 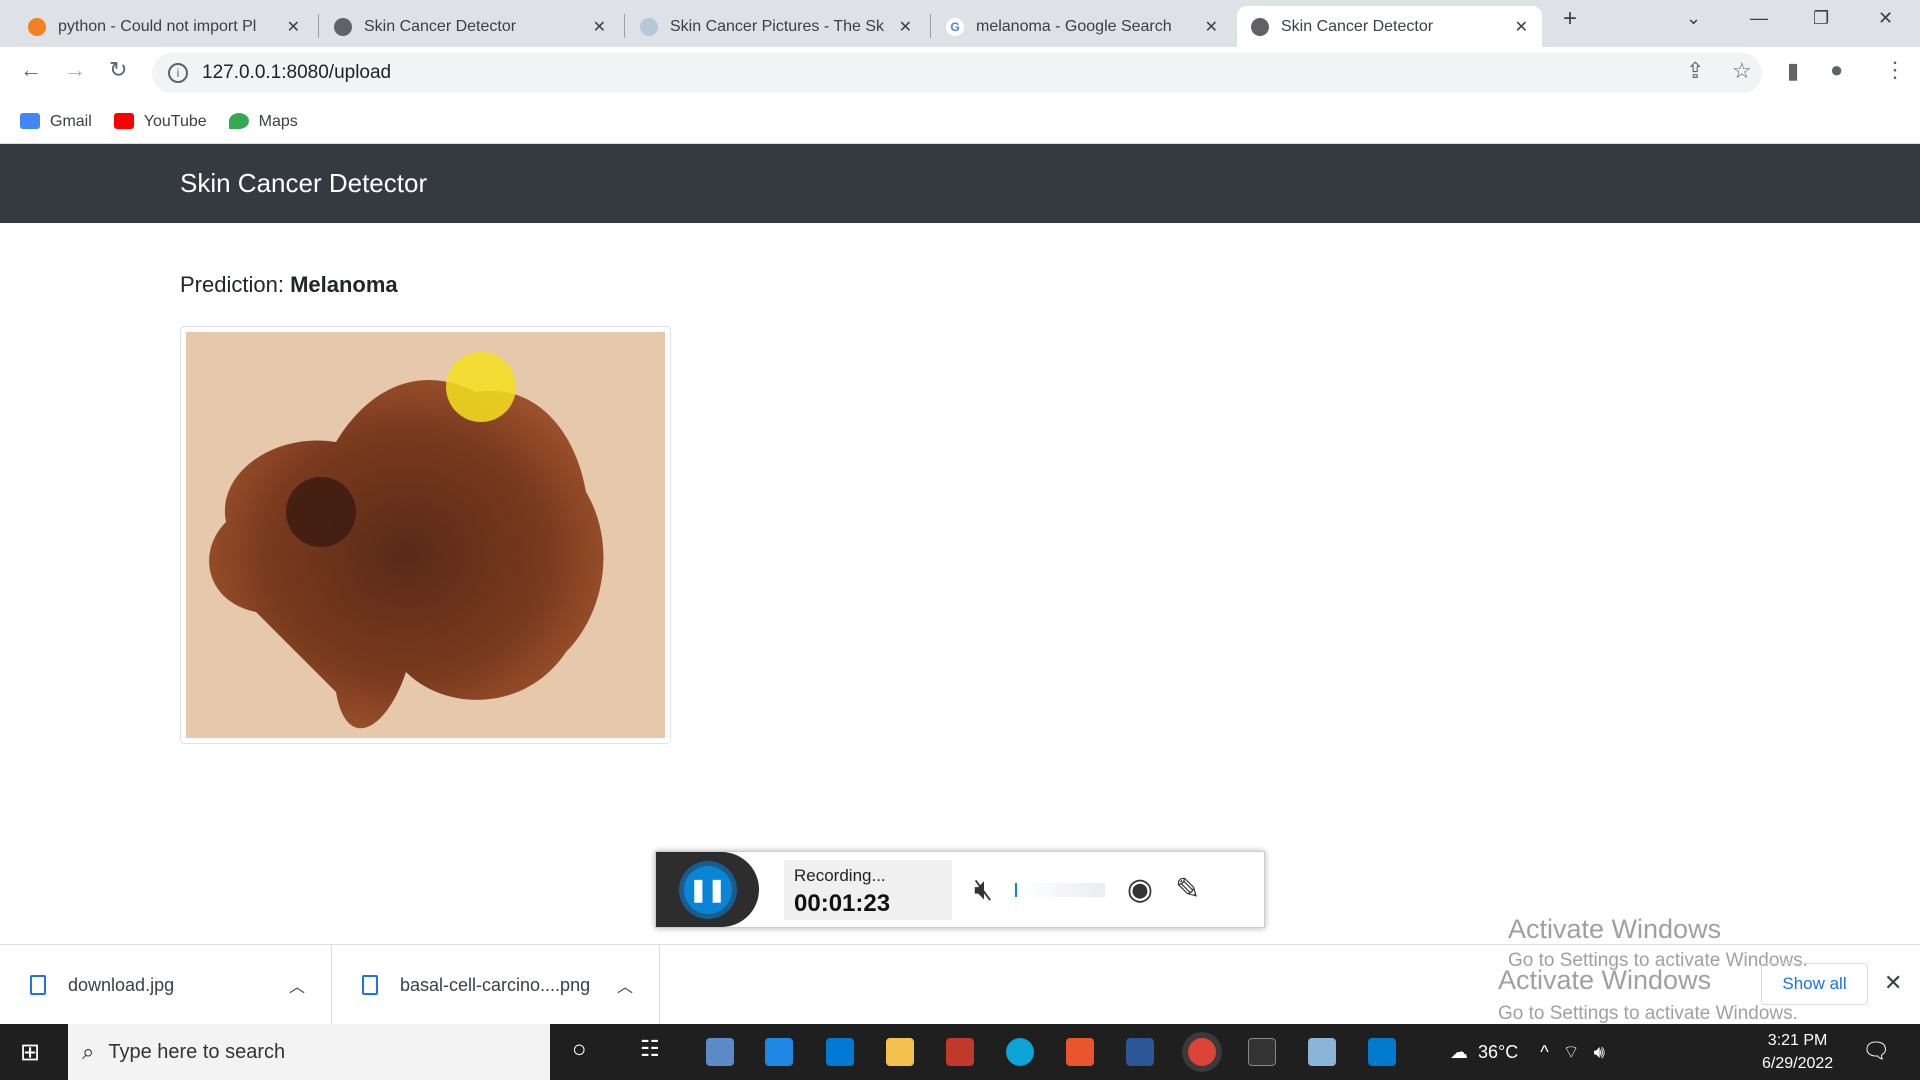 I want to click on navbar-brand: Skin Cancer Detector, so click(x=303, y=183).